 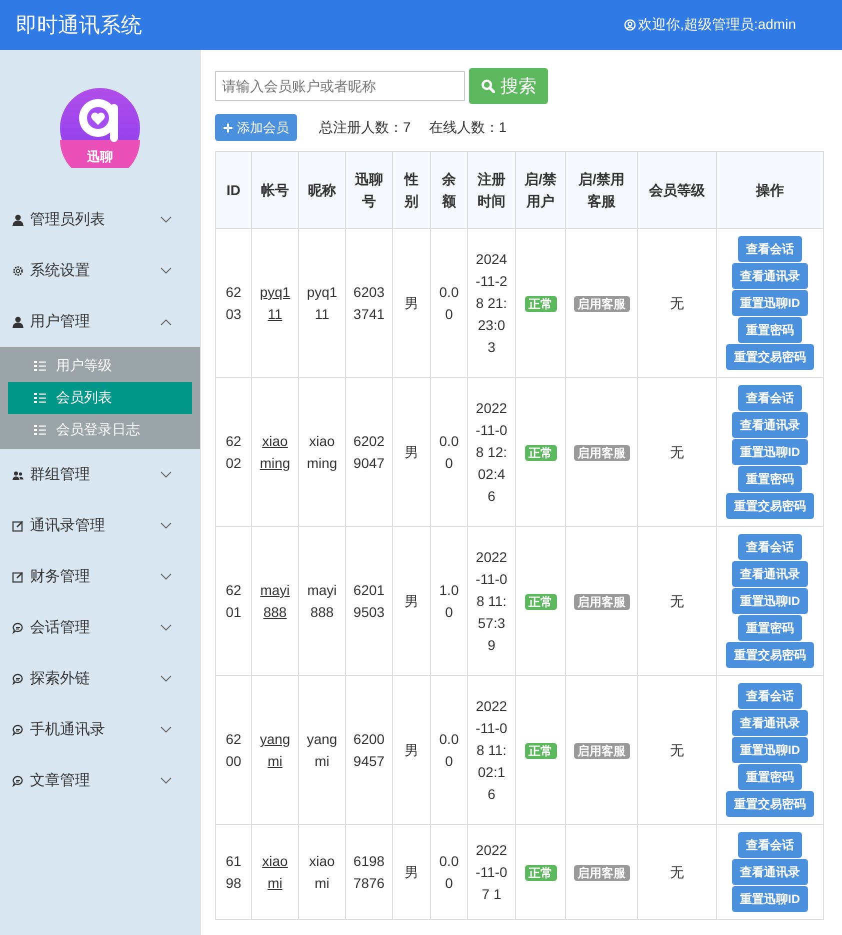 I want to click on registered-count: 总注册人数：7, so click(x=365, y=127).